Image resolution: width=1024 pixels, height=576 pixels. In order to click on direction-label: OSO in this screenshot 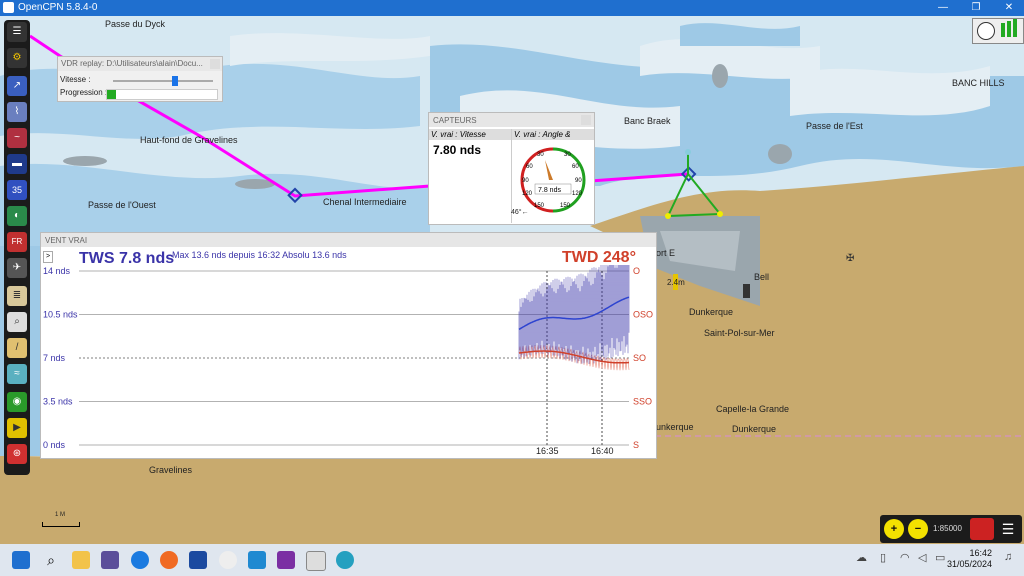, I will do `click(643, 315)`.